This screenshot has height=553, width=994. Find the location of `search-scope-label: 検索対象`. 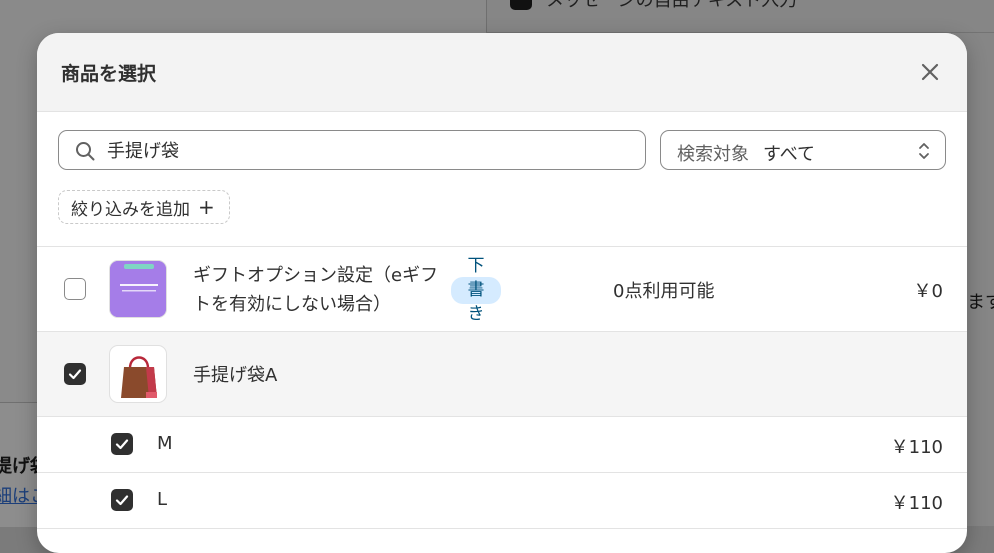

search-scope-label: 検索対象 is located at coordinates (713, 154).